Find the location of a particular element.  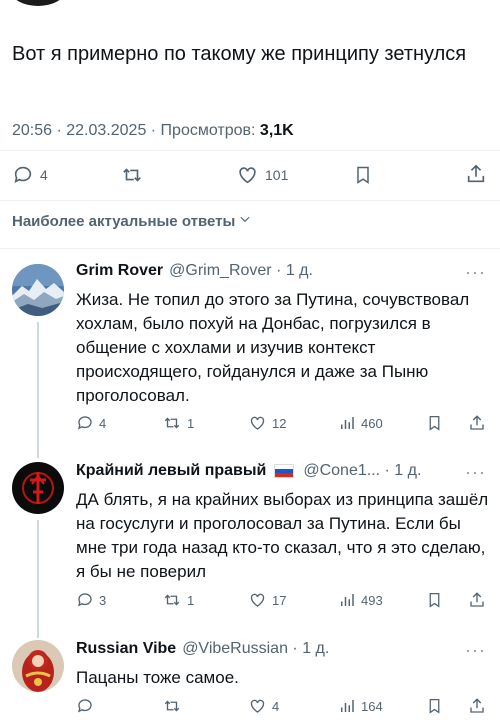

like-count: 101 is located at coordinates (277, 175).